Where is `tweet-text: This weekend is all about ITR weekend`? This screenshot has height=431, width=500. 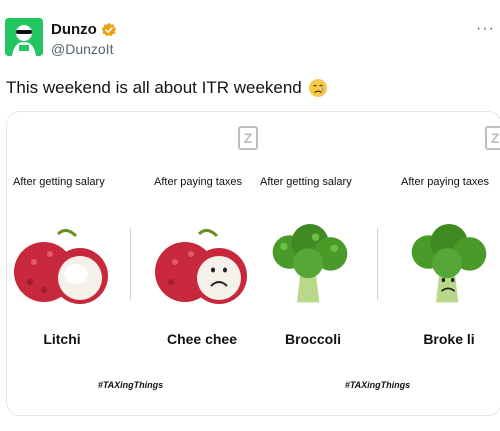 tweet-text: This weekend is all about ITR weekend is located at coordinates (167, 88).